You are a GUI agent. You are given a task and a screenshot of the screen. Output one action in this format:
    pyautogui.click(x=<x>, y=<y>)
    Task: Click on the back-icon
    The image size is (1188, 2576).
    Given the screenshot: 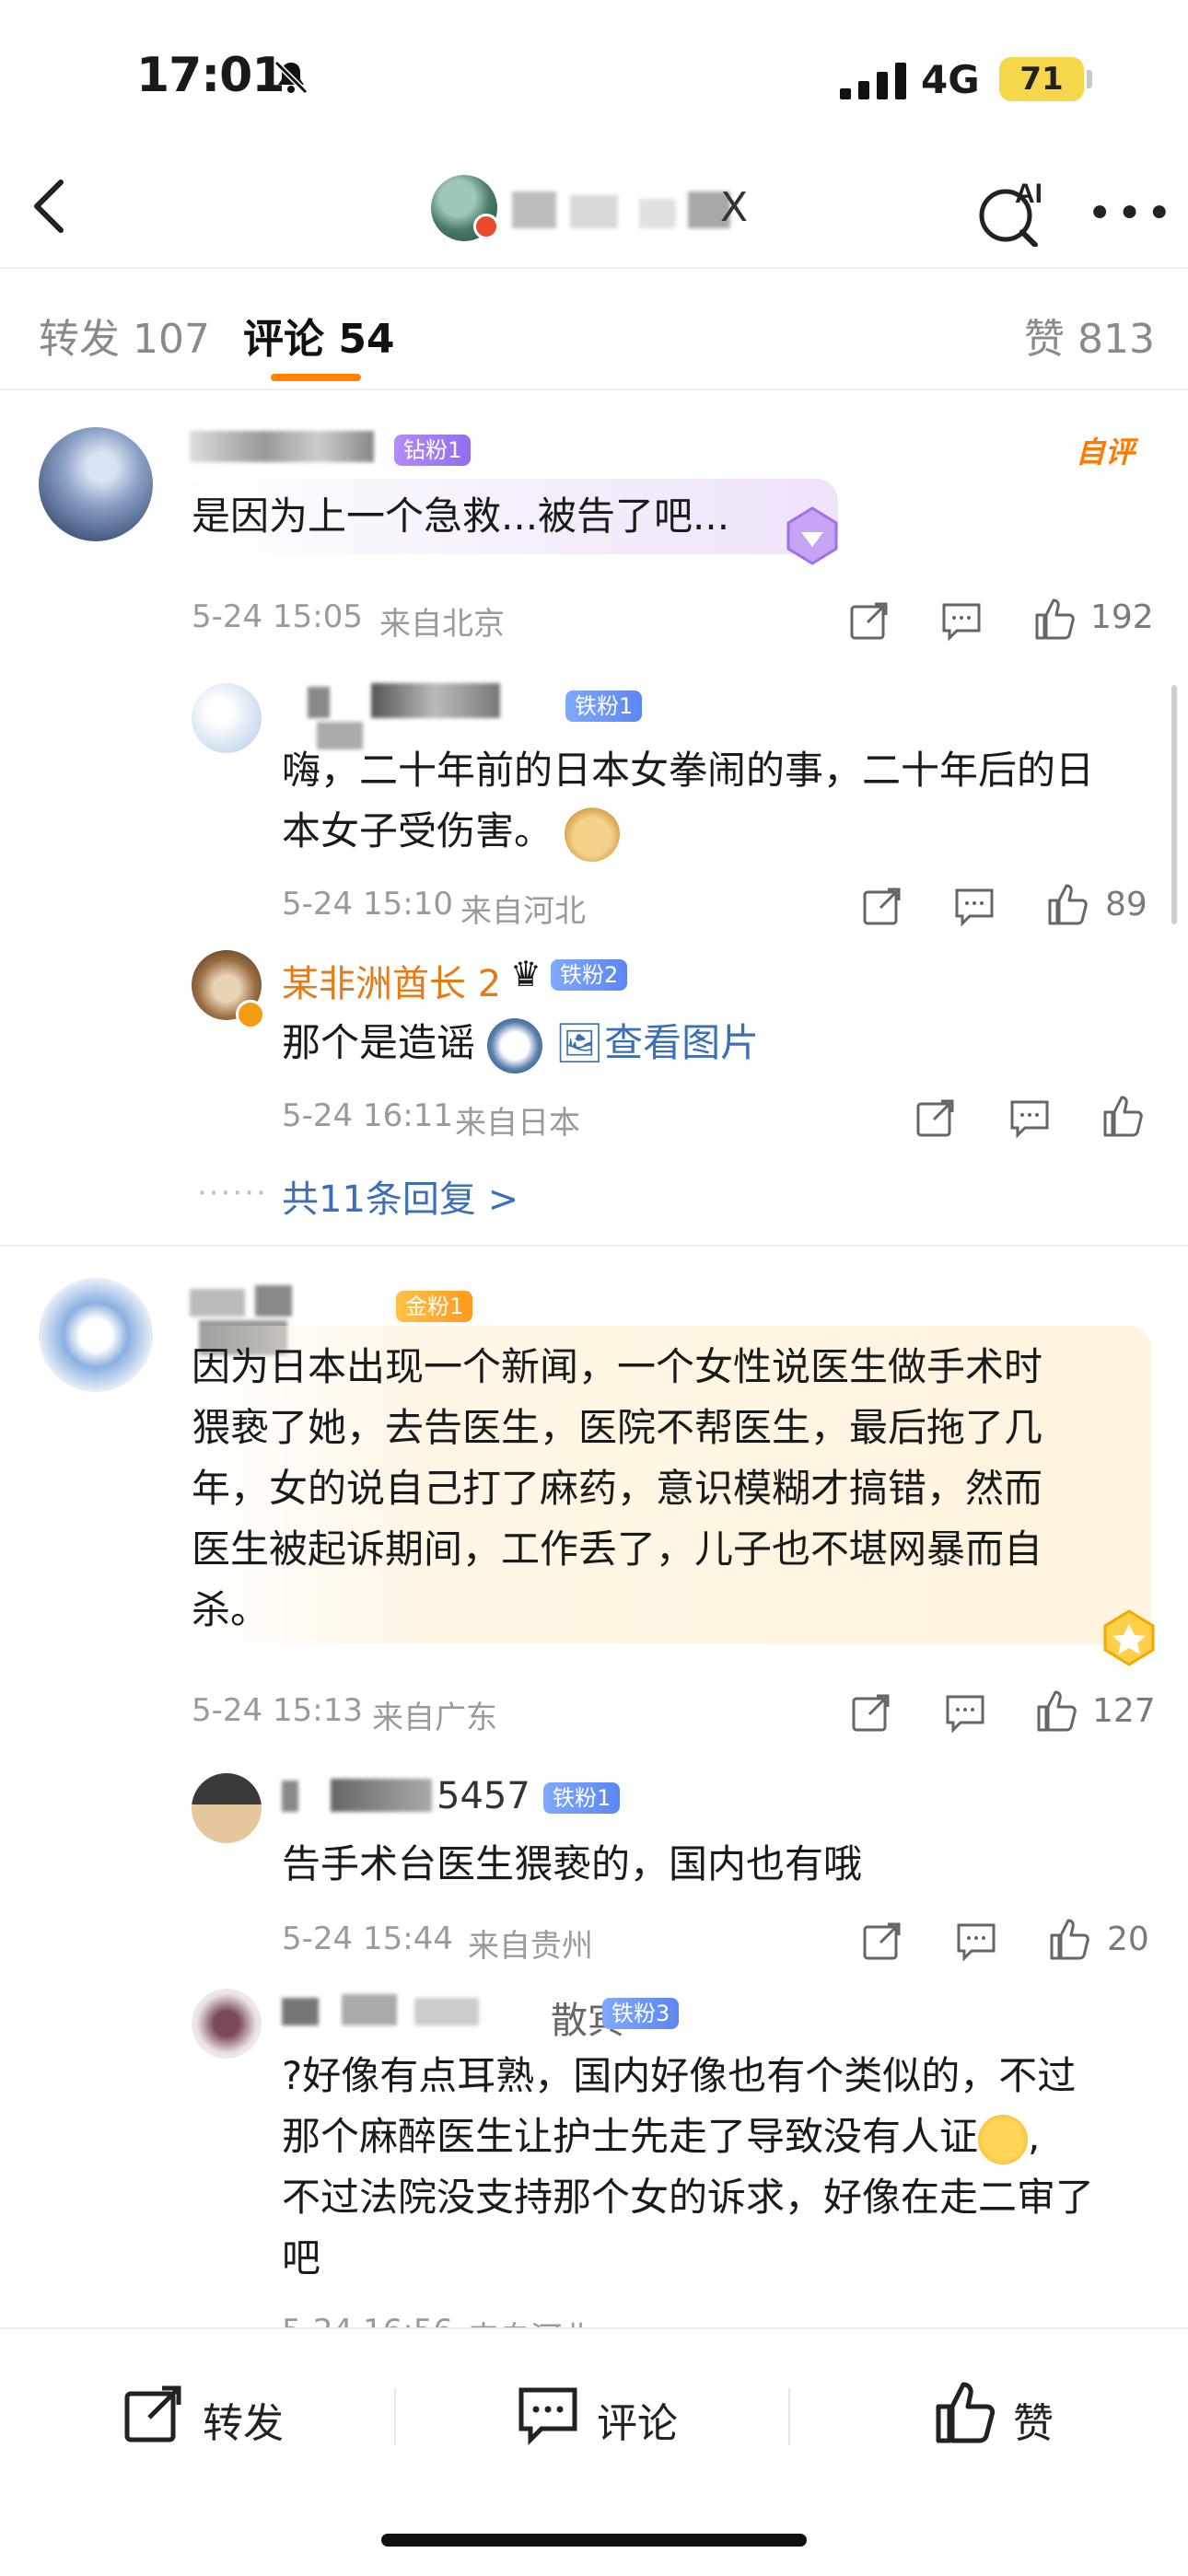 What is the action you would take?
    pyautogui.click(x=48, y=206)
    